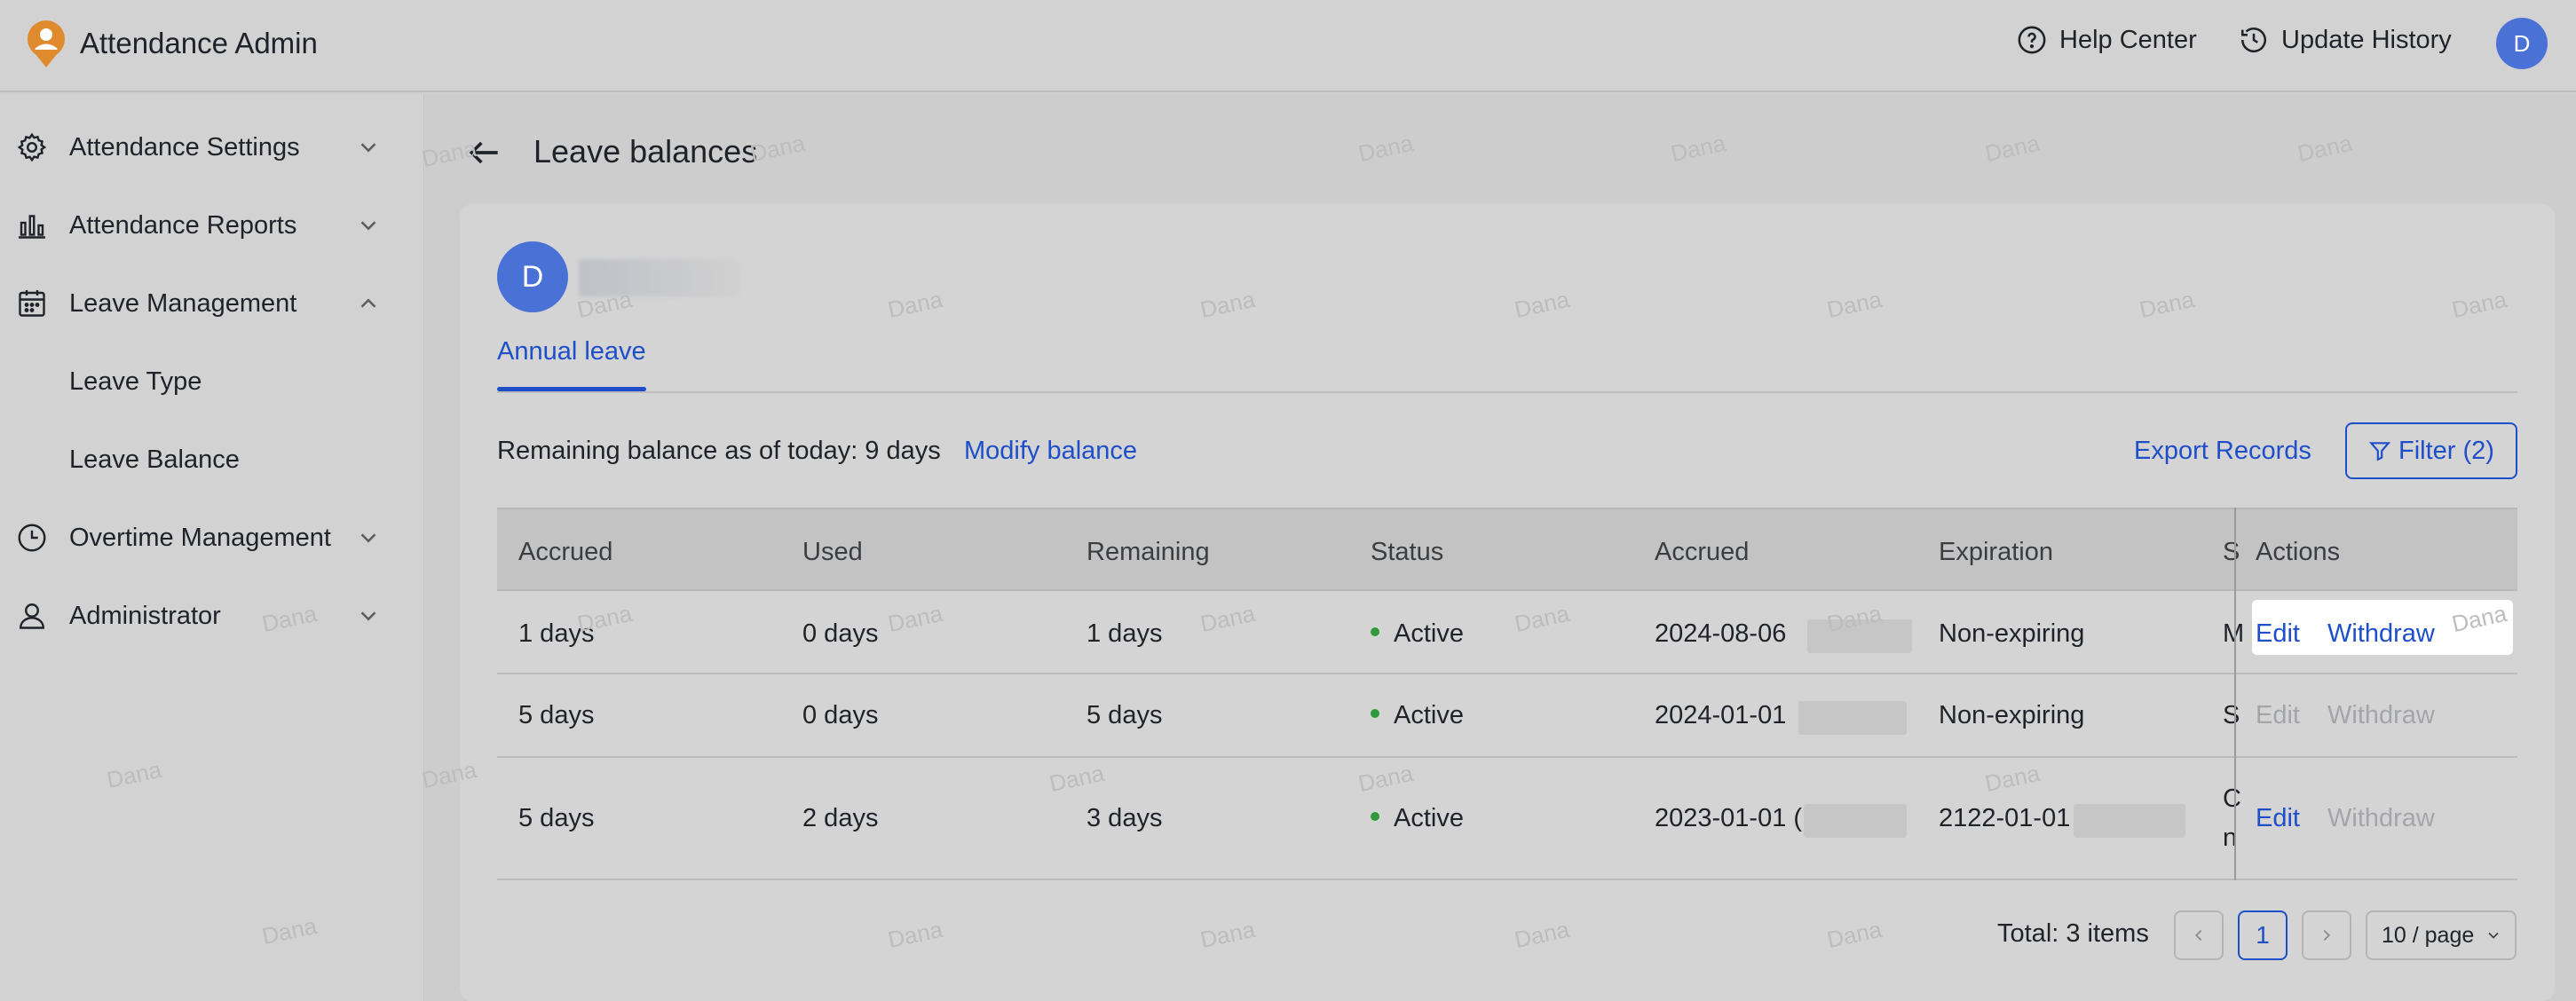 The width and height of the screenshot is (2576, 1001). What do you see at coordinates (183, 225) in the screenshot?
I see `sidebar-item-label: Attendance Reports` at bounding box center [183, 225].